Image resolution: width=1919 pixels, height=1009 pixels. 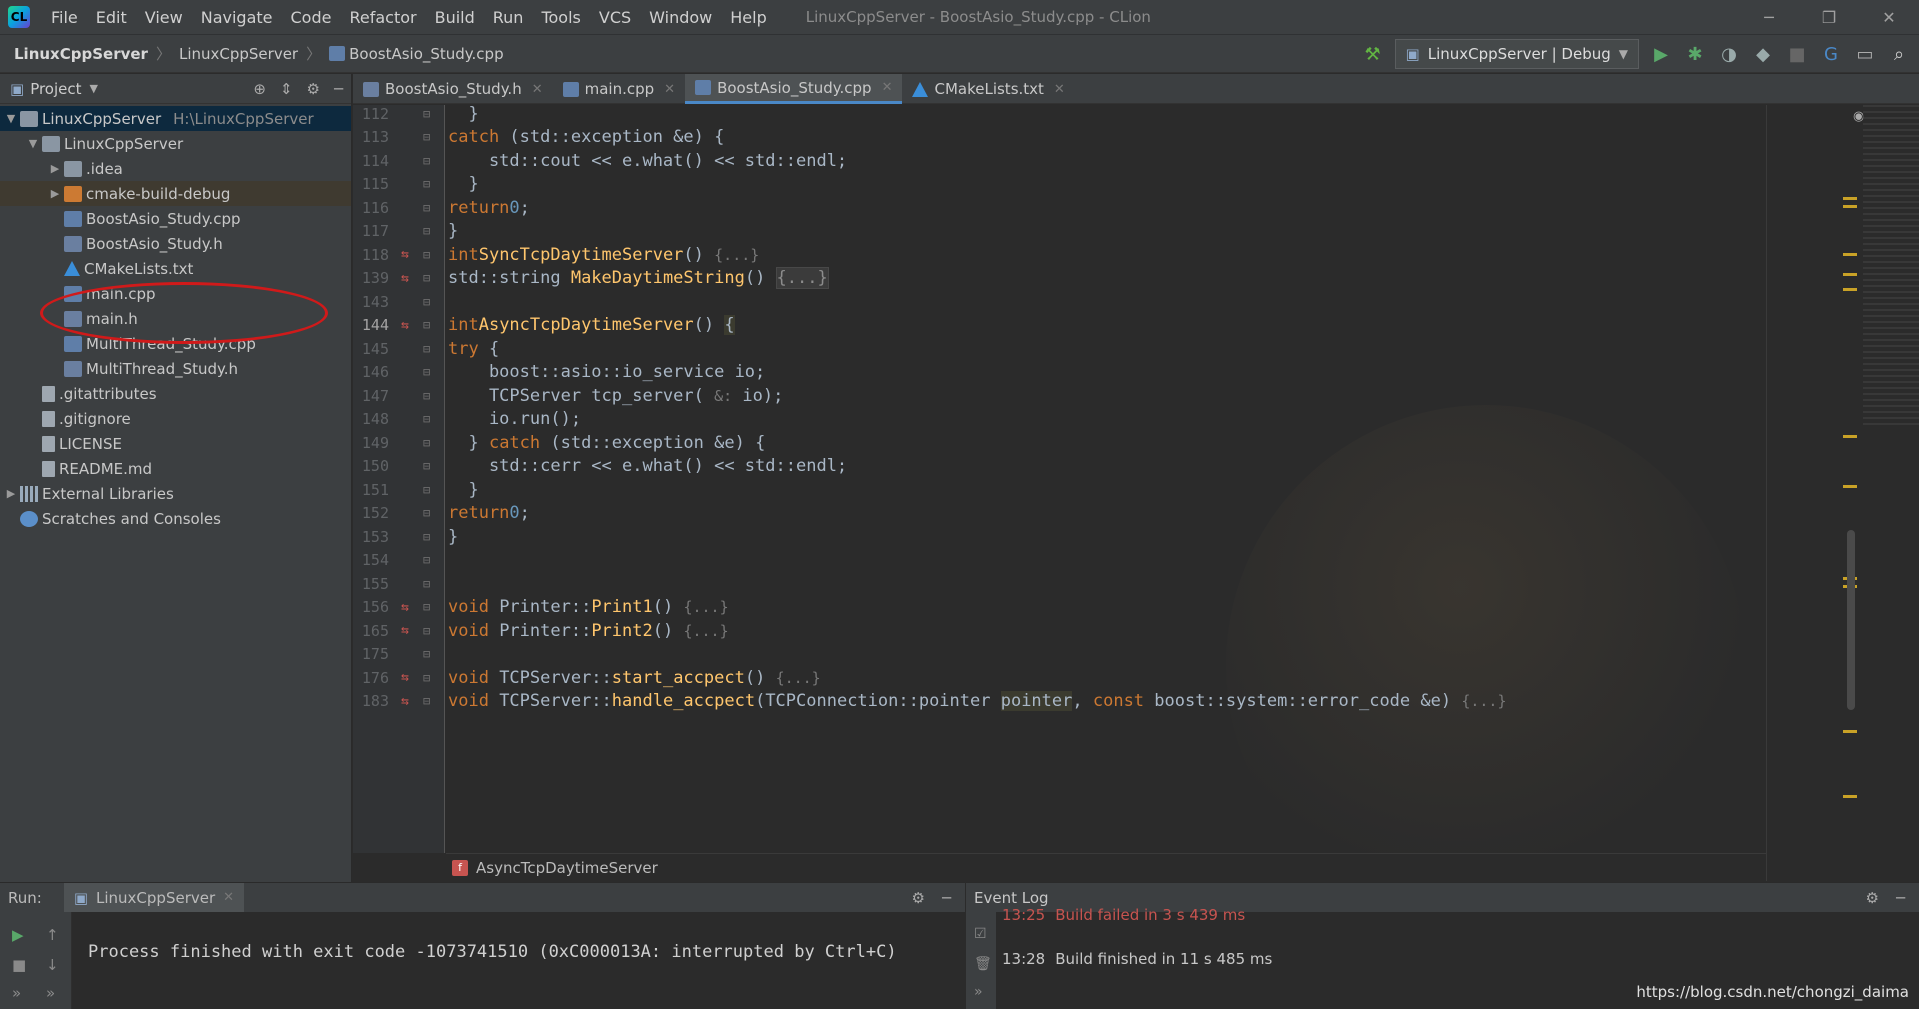 What do you see at coordinates (1011, 898) in the screenshot?
I see `event-log-title: Event Log` at bounding box center [1011, 898].